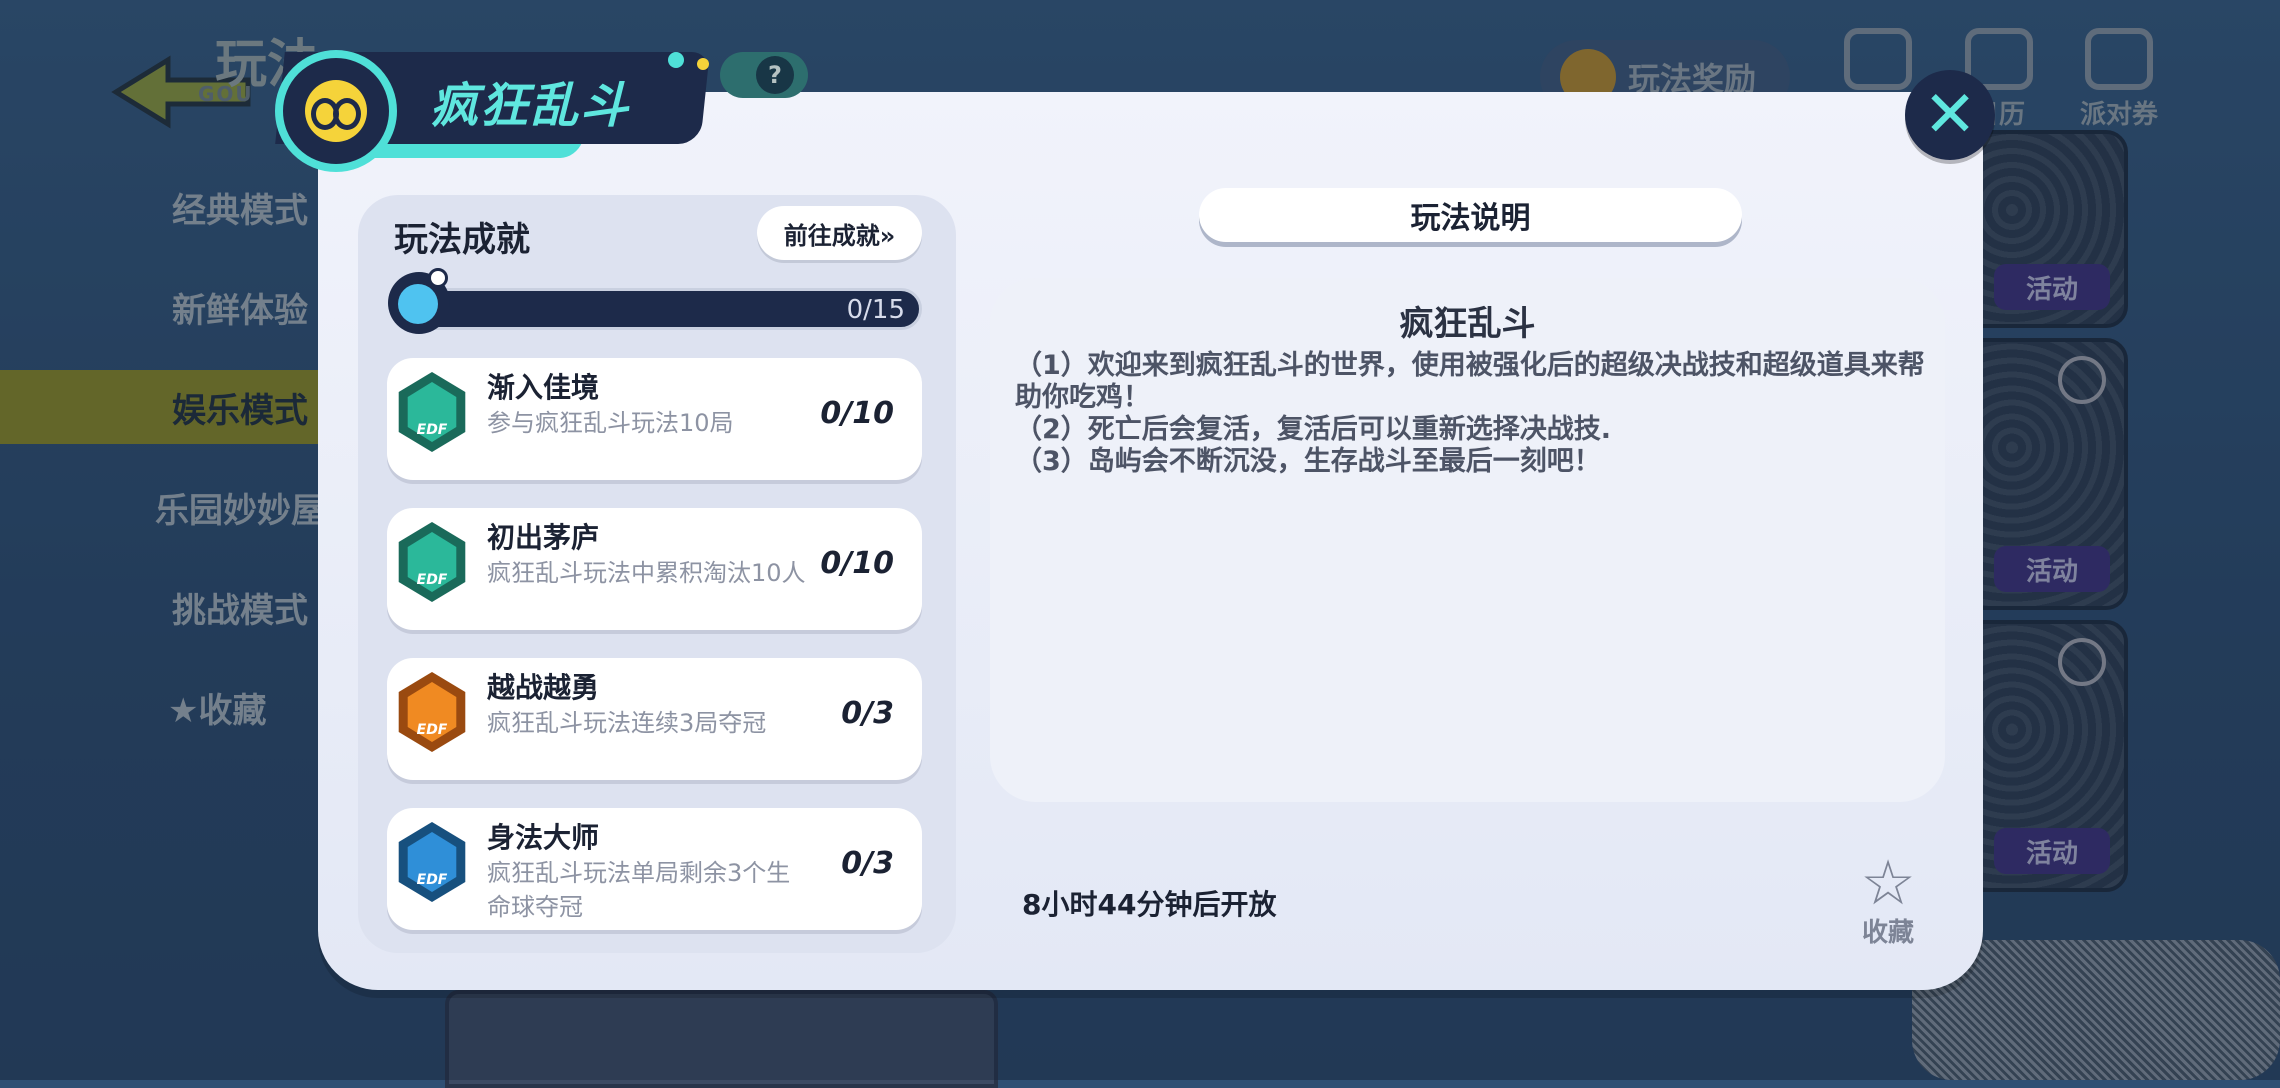  What do you see at coordinates (543, 537) in the screenshot?
I see `achievement-name: 初出茅庐` at bounding box center [543, 537].